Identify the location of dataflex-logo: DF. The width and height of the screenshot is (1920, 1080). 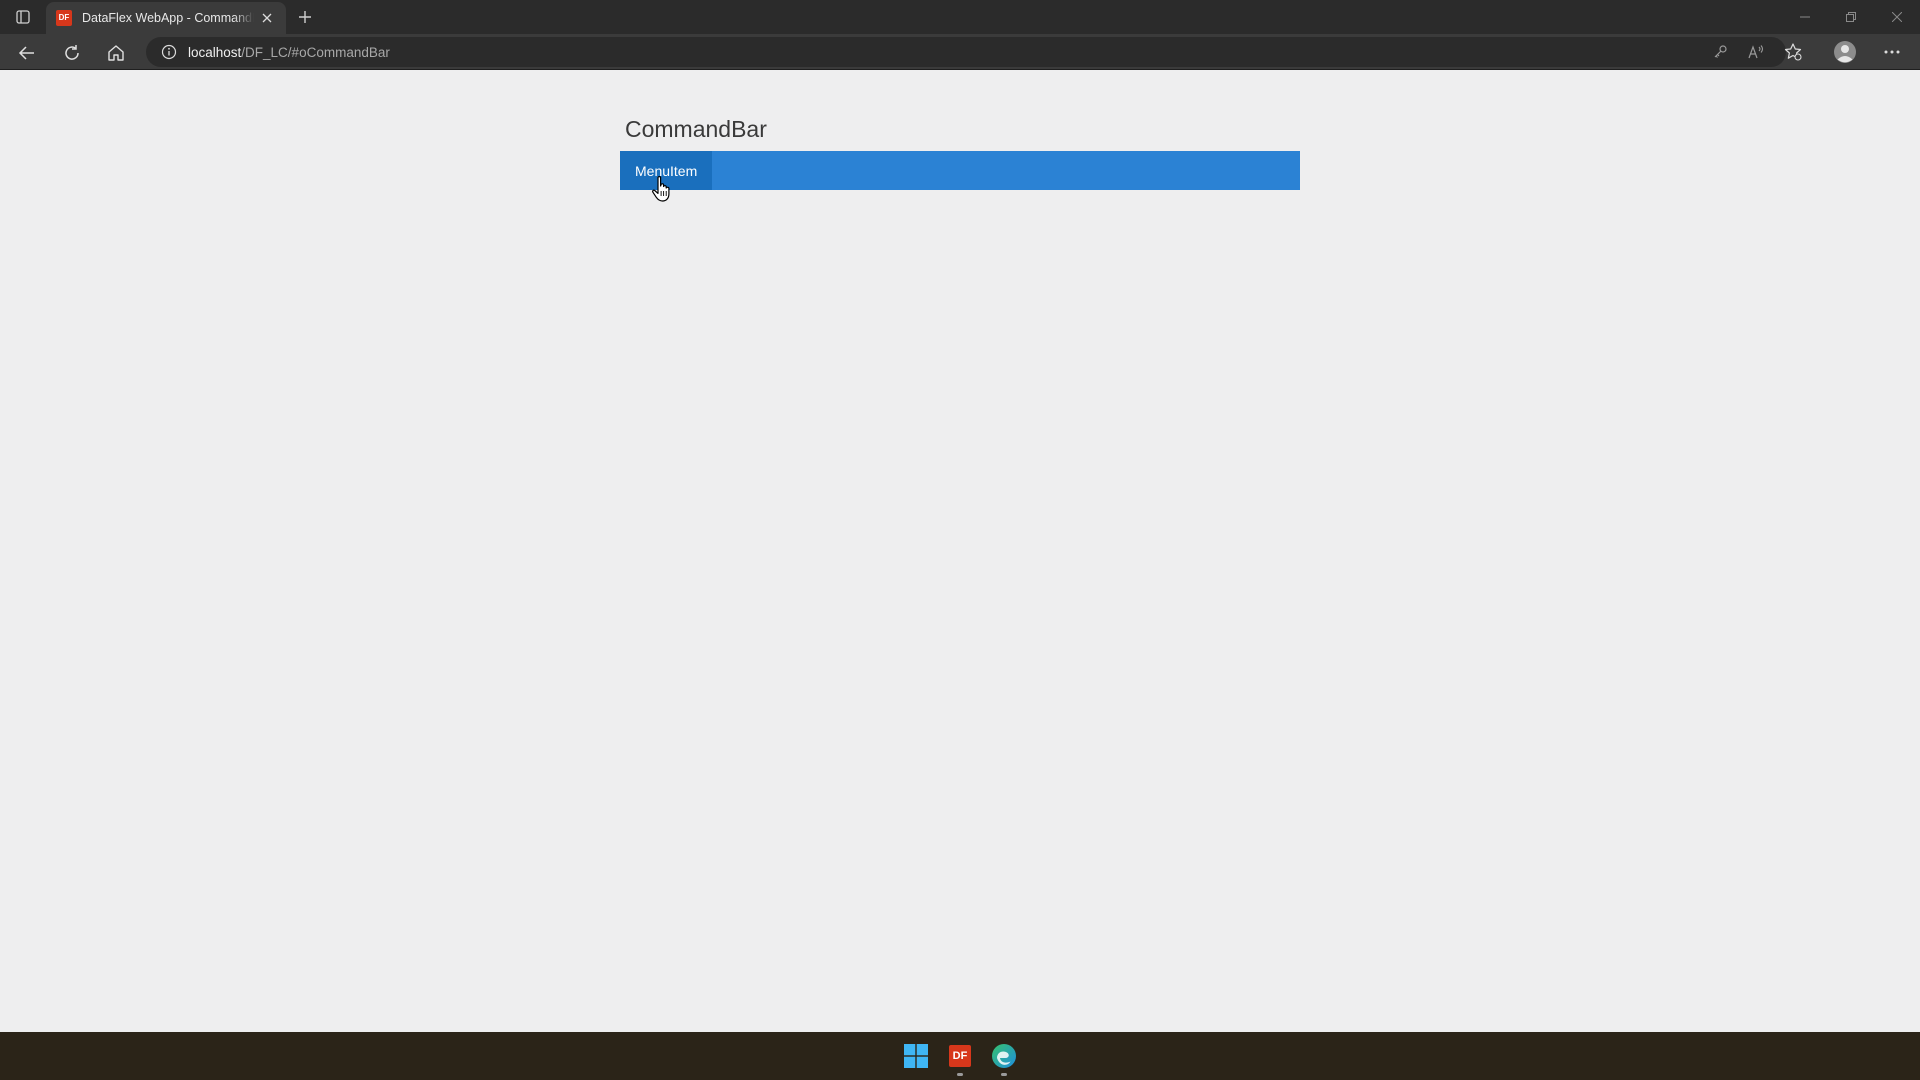
(960, 1056).